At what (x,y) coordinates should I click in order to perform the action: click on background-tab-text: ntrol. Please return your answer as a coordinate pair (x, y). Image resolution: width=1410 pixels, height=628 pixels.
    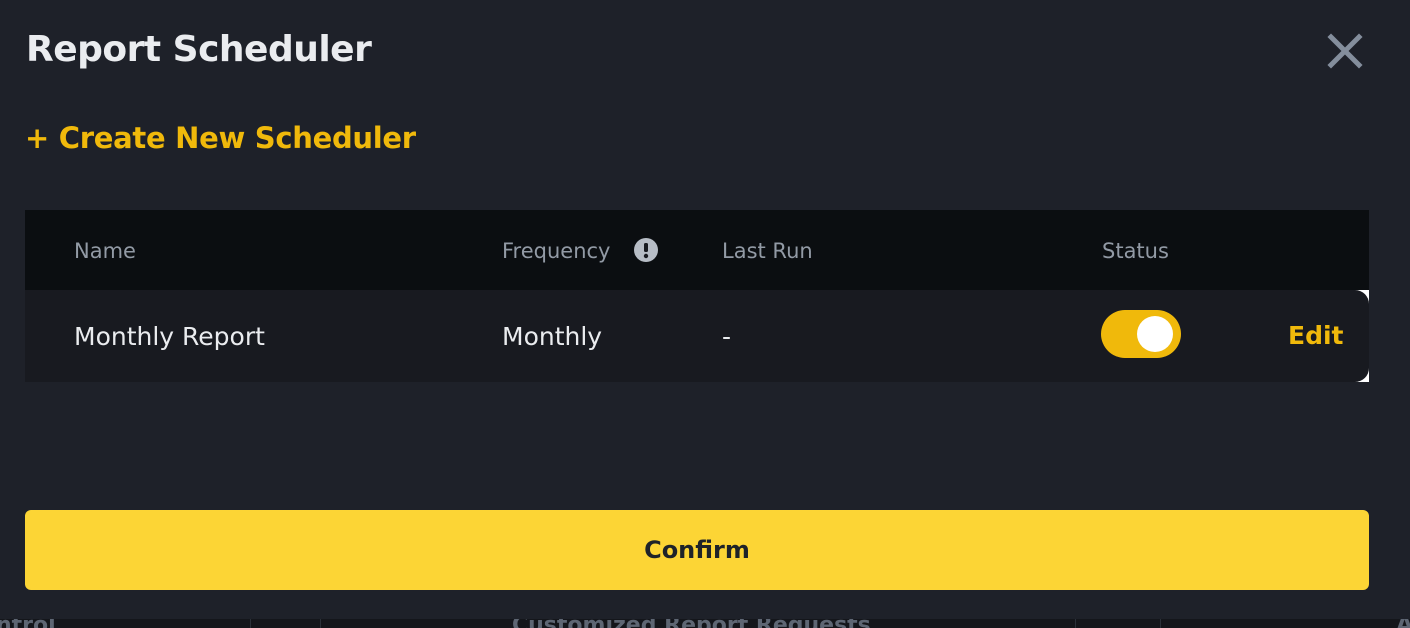
    Looking at the image, I should click on (28, 623).